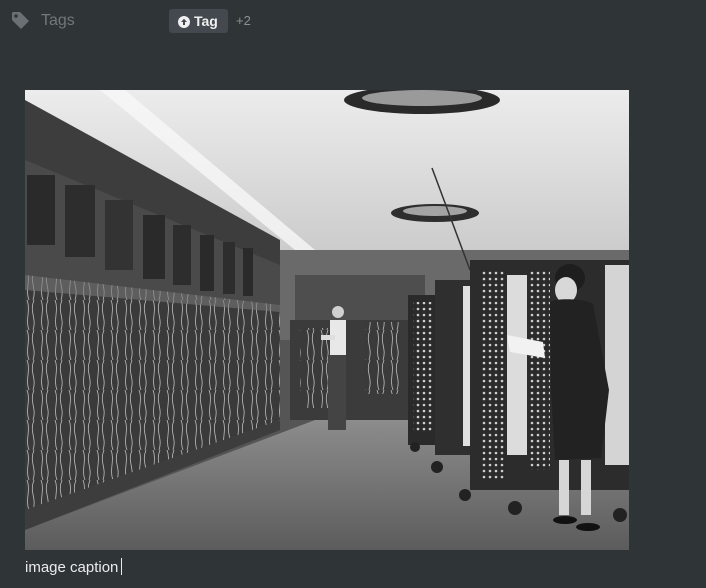  I want to click on tags-property-row: Tags Tag +2, so click(160, 21).